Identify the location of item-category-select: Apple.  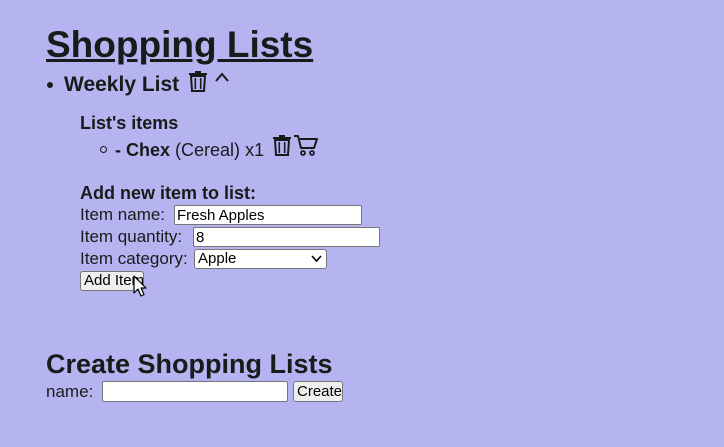
(260, 259).